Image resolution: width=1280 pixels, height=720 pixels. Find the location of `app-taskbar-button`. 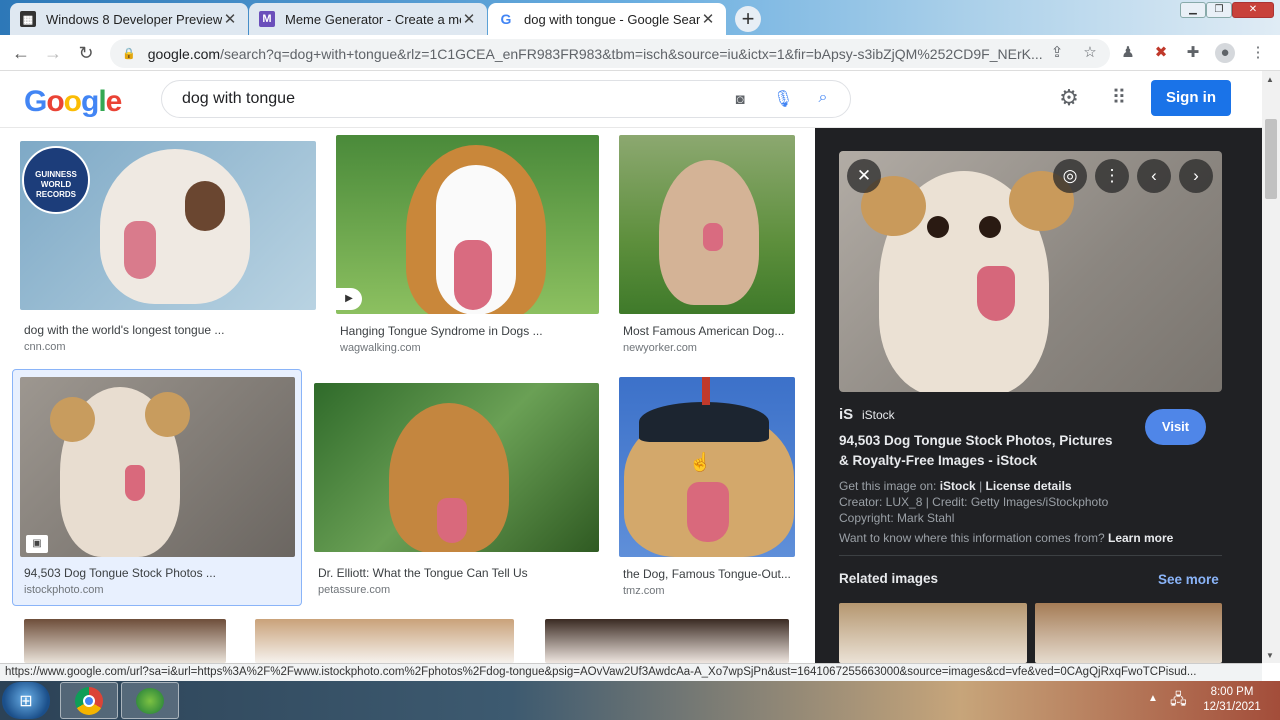

app-taskbar-button is located at coordinates (150, 700).